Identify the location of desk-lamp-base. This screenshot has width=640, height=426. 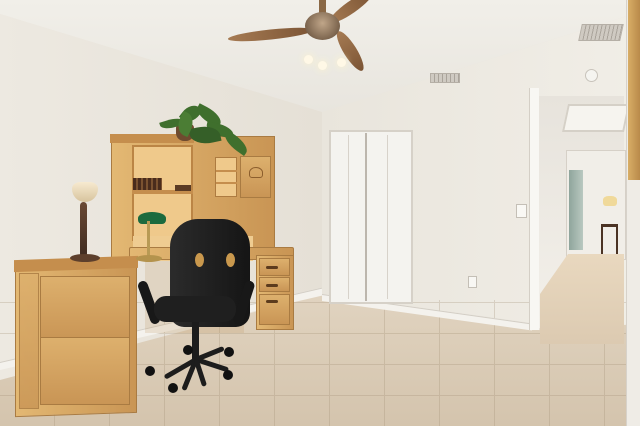
(149, 258).